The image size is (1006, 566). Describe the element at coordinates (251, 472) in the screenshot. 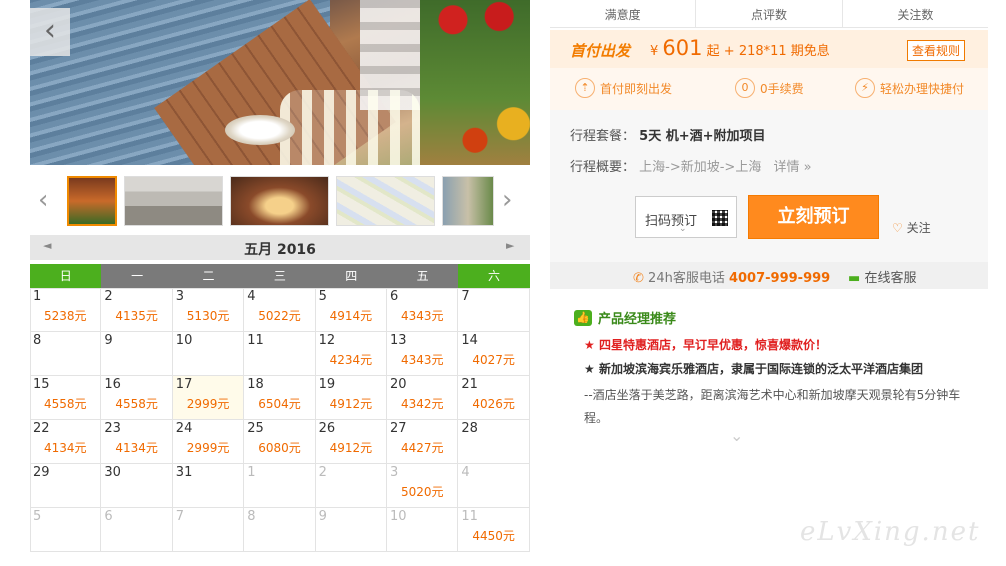

I see `day-number: 1` at that location.